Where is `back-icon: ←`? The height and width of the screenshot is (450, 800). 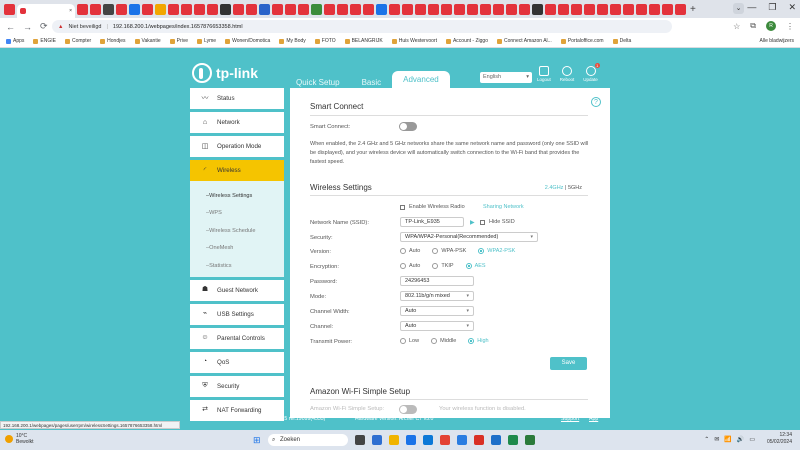
back-icon: ← is located at coordinates (10, 27).